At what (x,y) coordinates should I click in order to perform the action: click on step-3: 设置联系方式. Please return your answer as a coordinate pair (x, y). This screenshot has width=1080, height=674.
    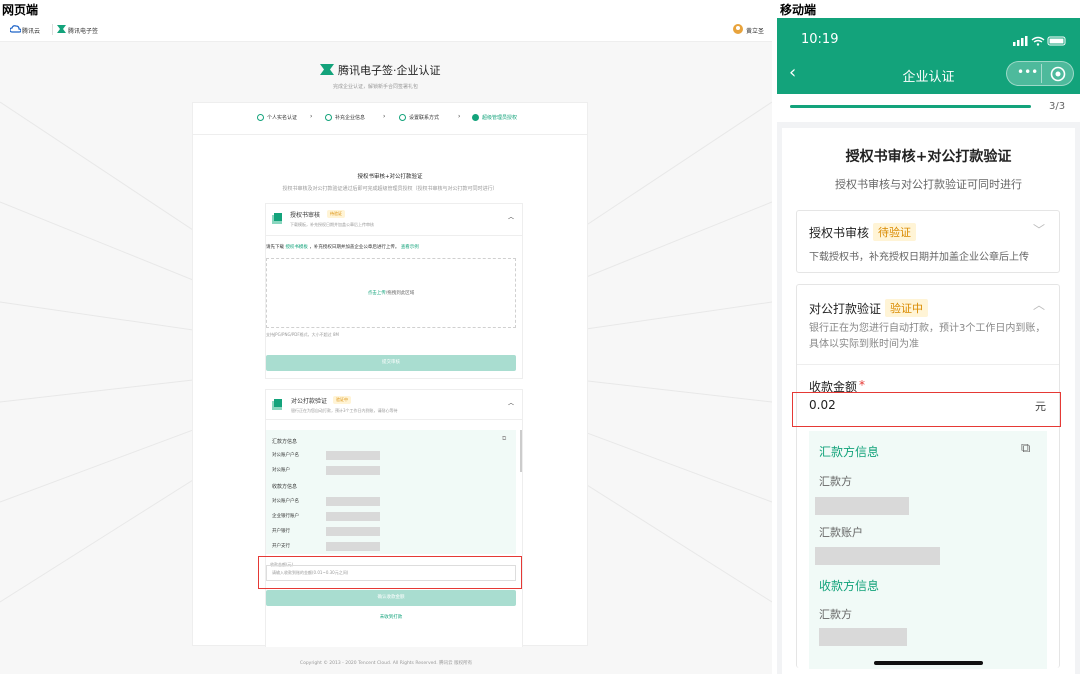
    Looking at the image, I should click on (424, 118).